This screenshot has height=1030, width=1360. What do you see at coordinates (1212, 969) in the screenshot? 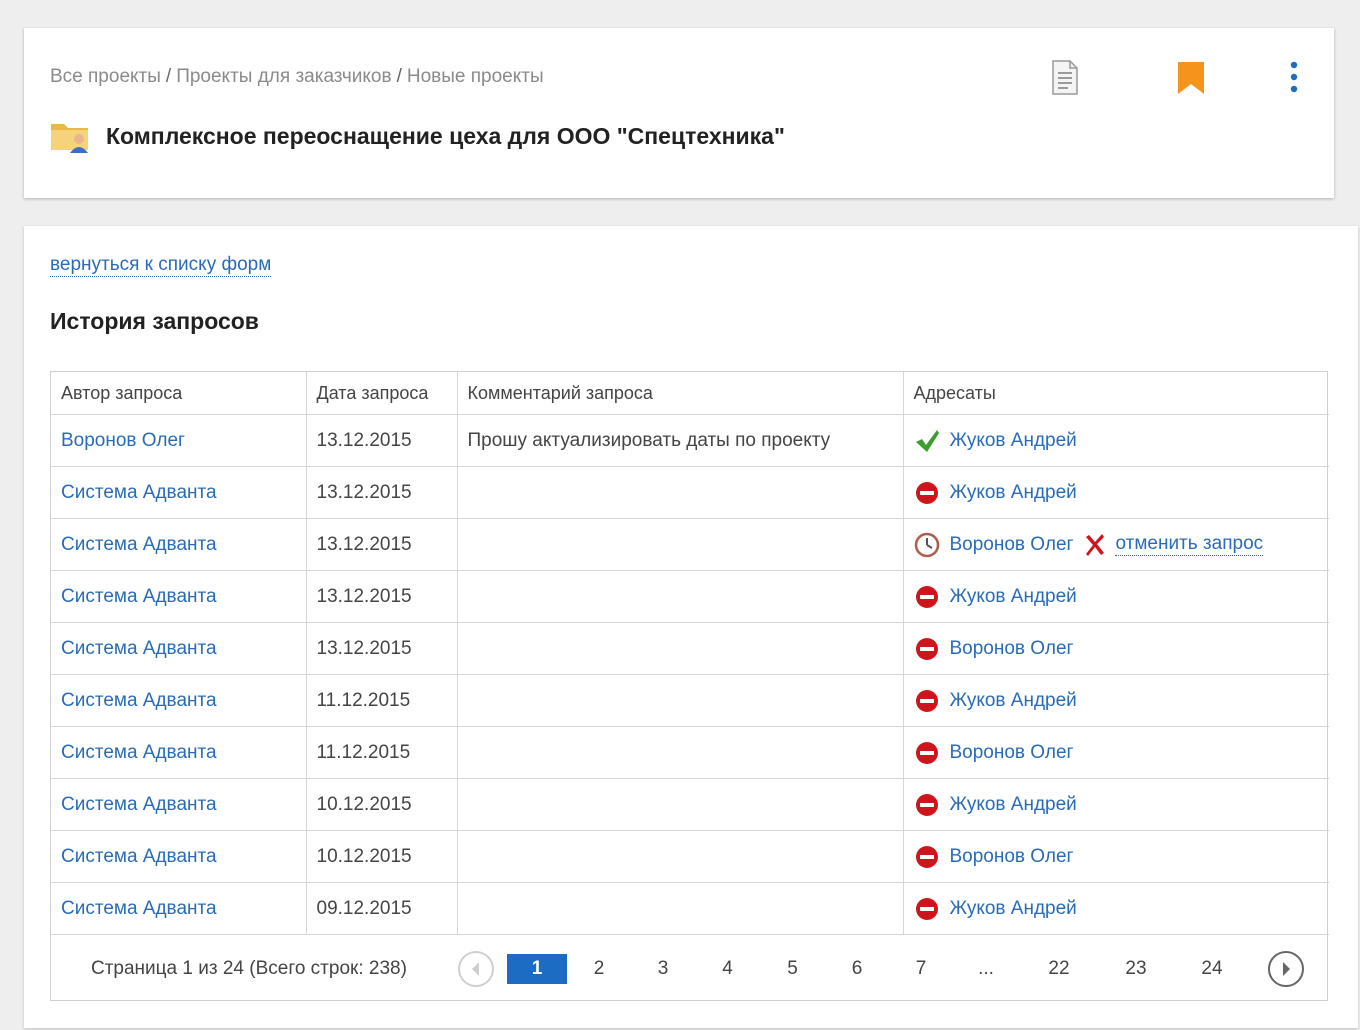
I see `page-number: 24` at bounding box center [1212, 969].